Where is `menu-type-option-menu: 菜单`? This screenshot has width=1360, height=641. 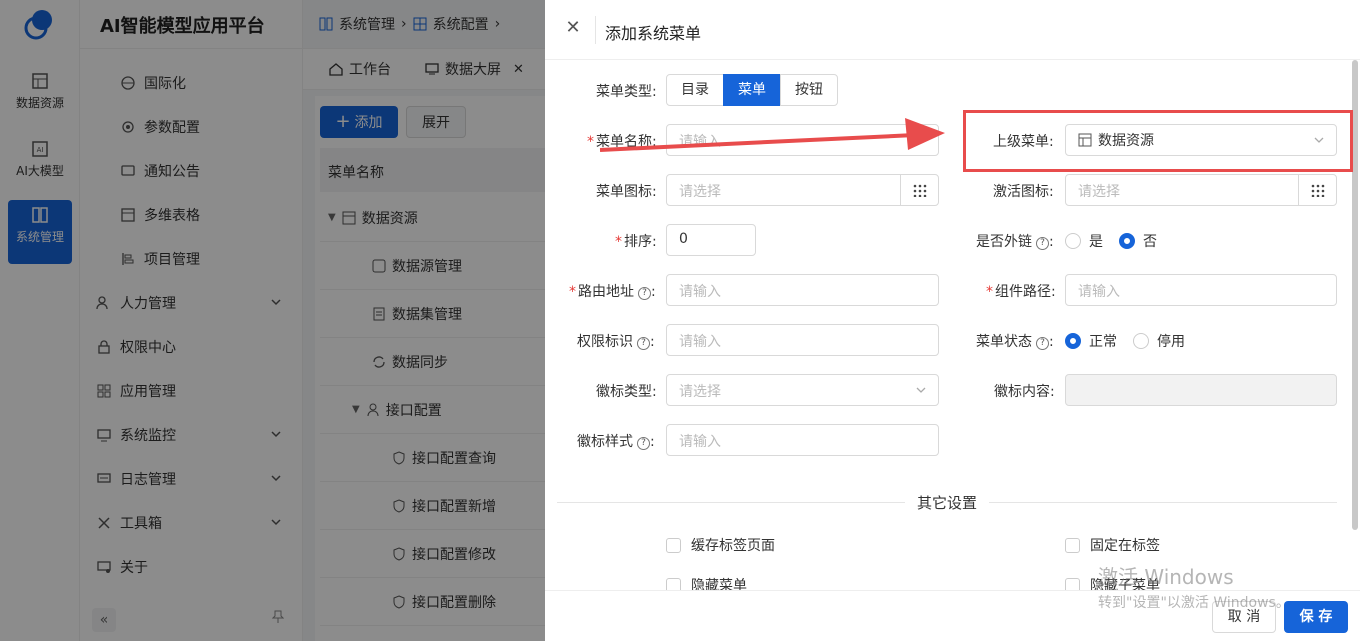 menu-type-option-menu: 菜单 is located at coordinates (752, 90).